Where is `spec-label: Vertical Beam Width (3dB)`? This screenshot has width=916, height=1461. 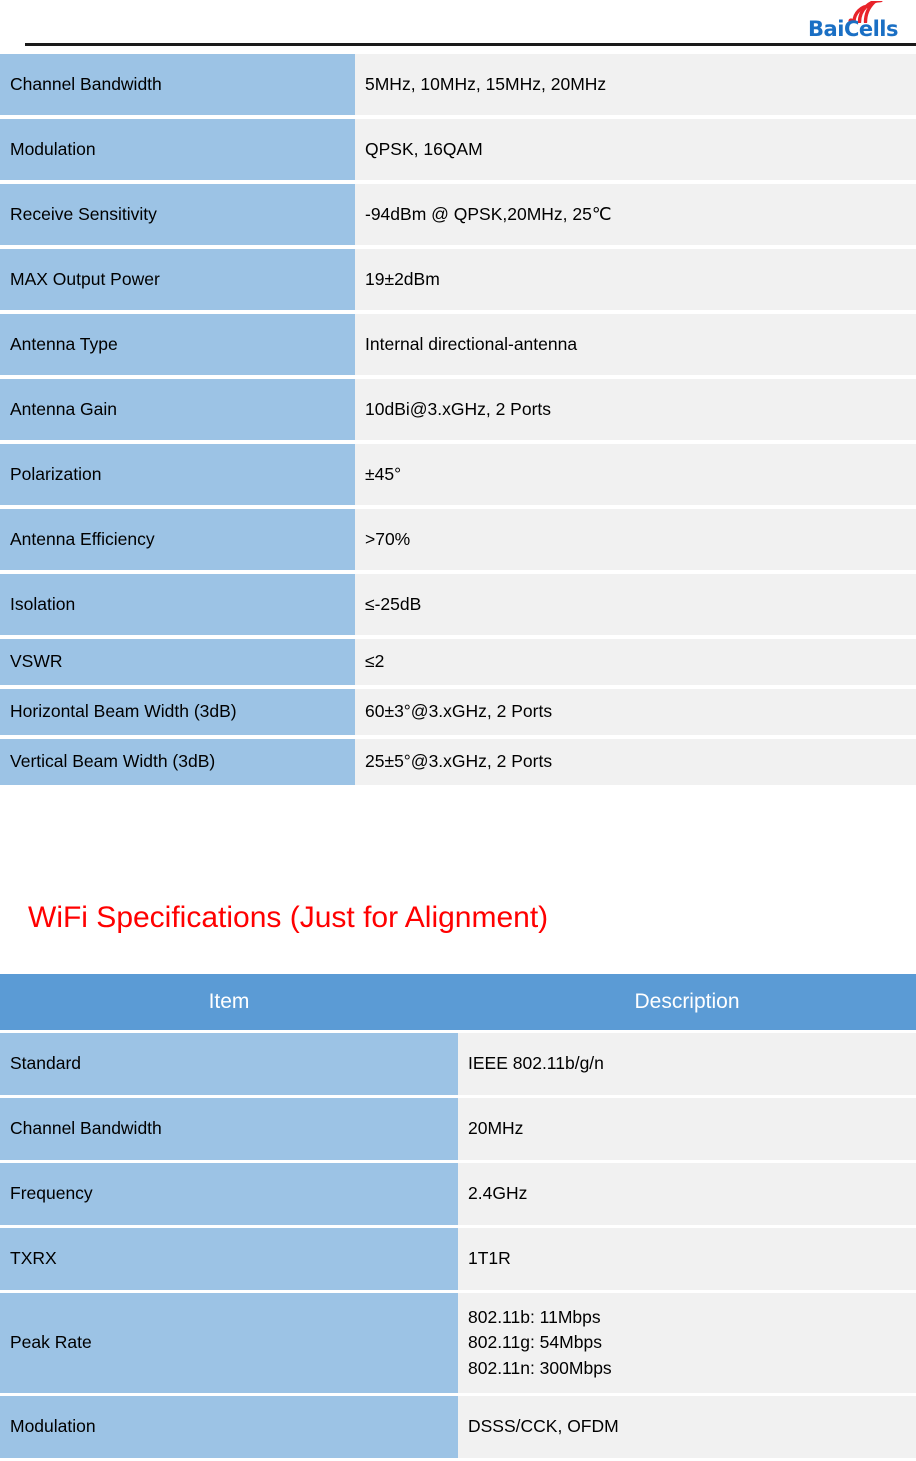 spec-label: Vertical Beam Width (3dB) is located at coordinates (177, 762).